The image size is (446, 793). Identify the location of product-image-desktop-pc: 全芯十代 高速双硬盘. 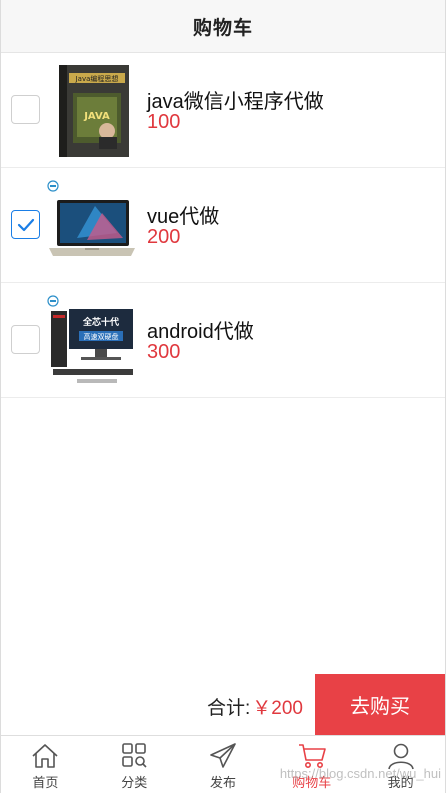
(92, 340).